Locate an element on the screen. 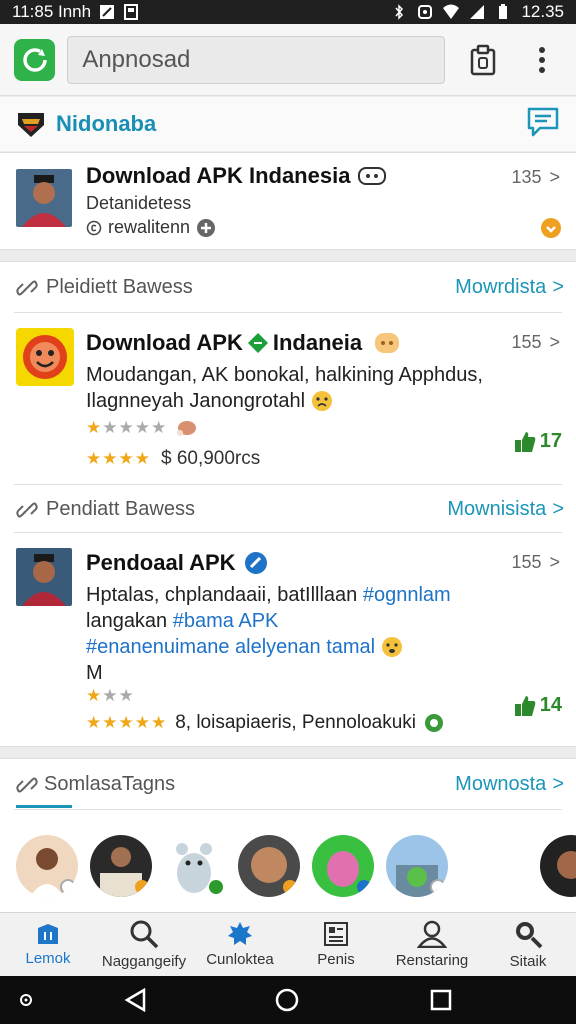 This screenshot has height=1024, width=576. section-2-more-link: Mownisista > is located at coordinates (505, 509).